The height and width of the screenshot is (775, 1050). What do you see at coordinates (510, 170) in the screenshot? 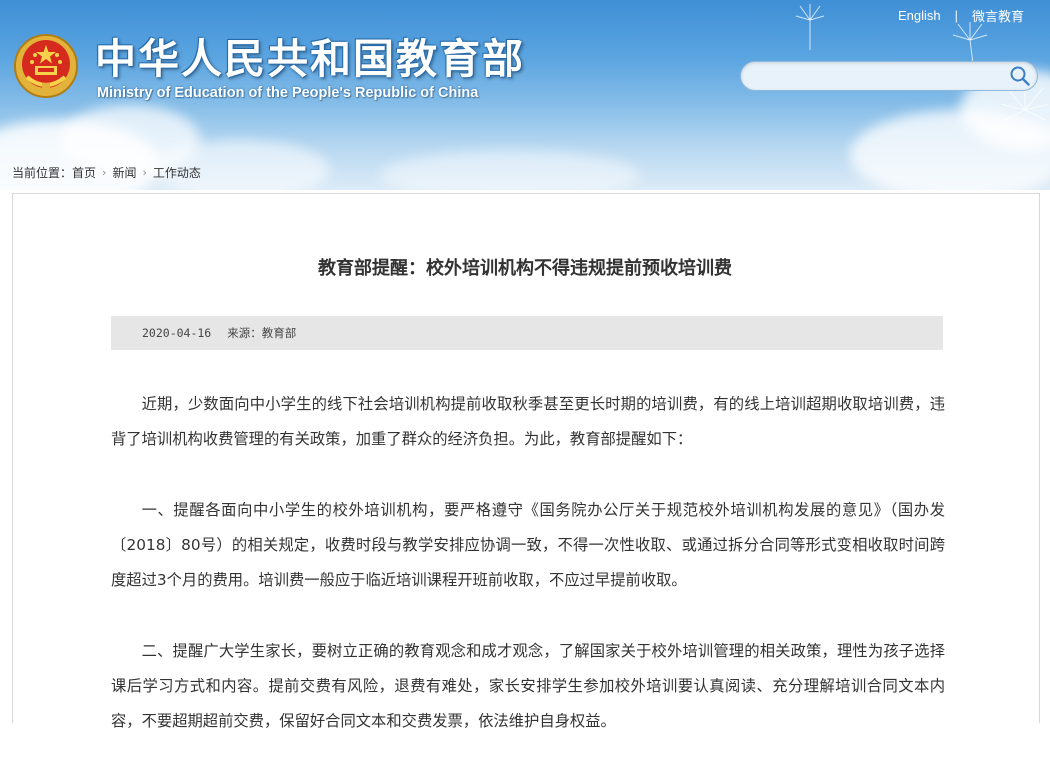
I see `header-cloud` at bounding box center [510, 170].